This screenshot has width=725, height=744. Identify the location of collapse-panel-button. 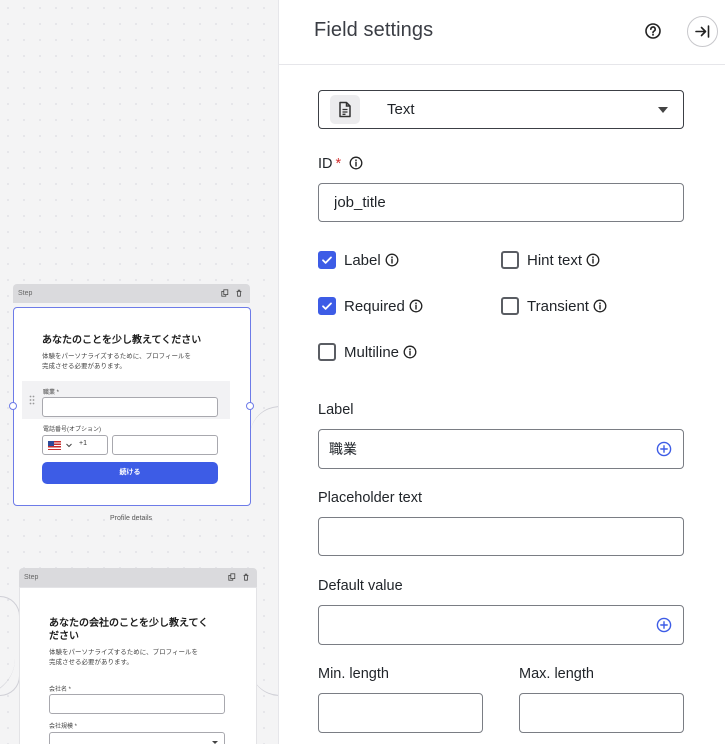
(702, 31).